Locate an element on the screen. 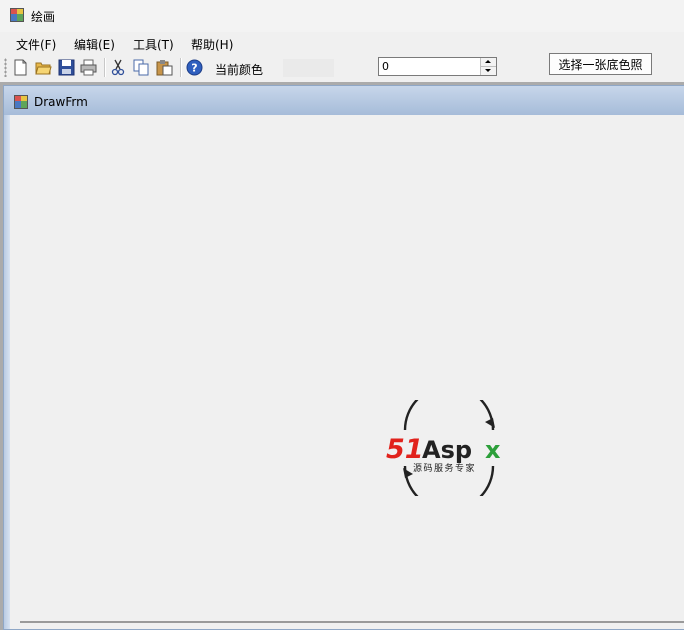  paste-icon is located at coordinates (164, 67).